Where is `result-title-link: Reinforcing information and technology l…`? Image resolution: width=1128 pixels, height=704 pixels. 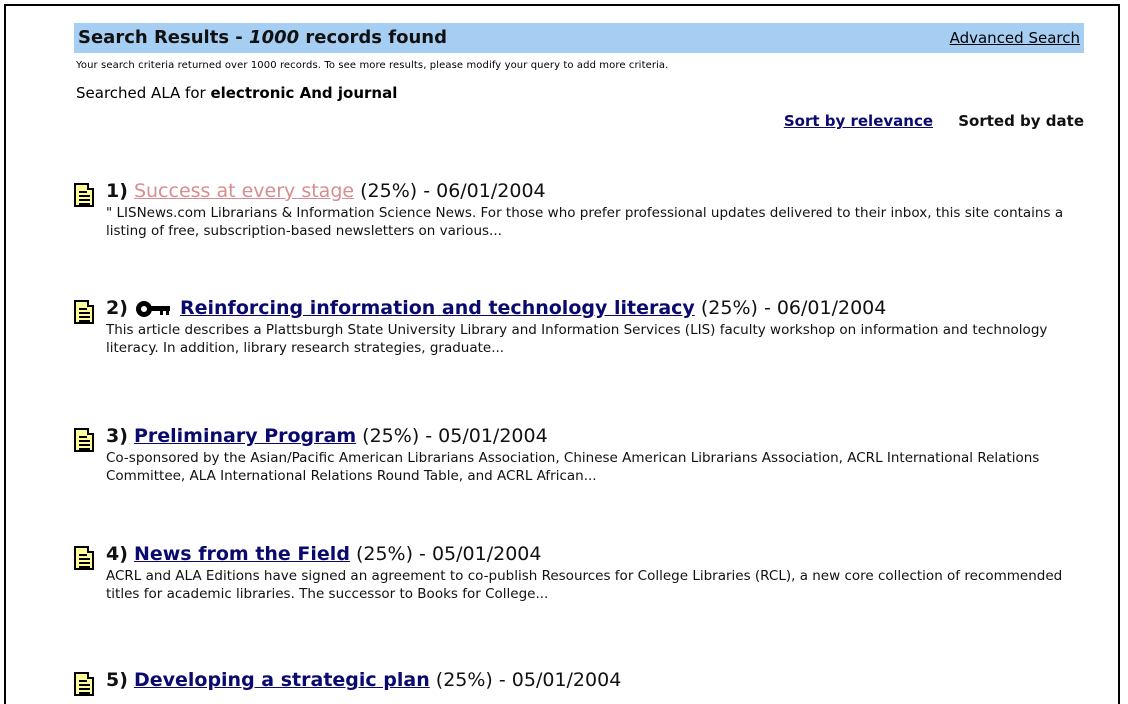
result-title-link: Reinforcing information and technology l… is located at coordinates (437, 308).